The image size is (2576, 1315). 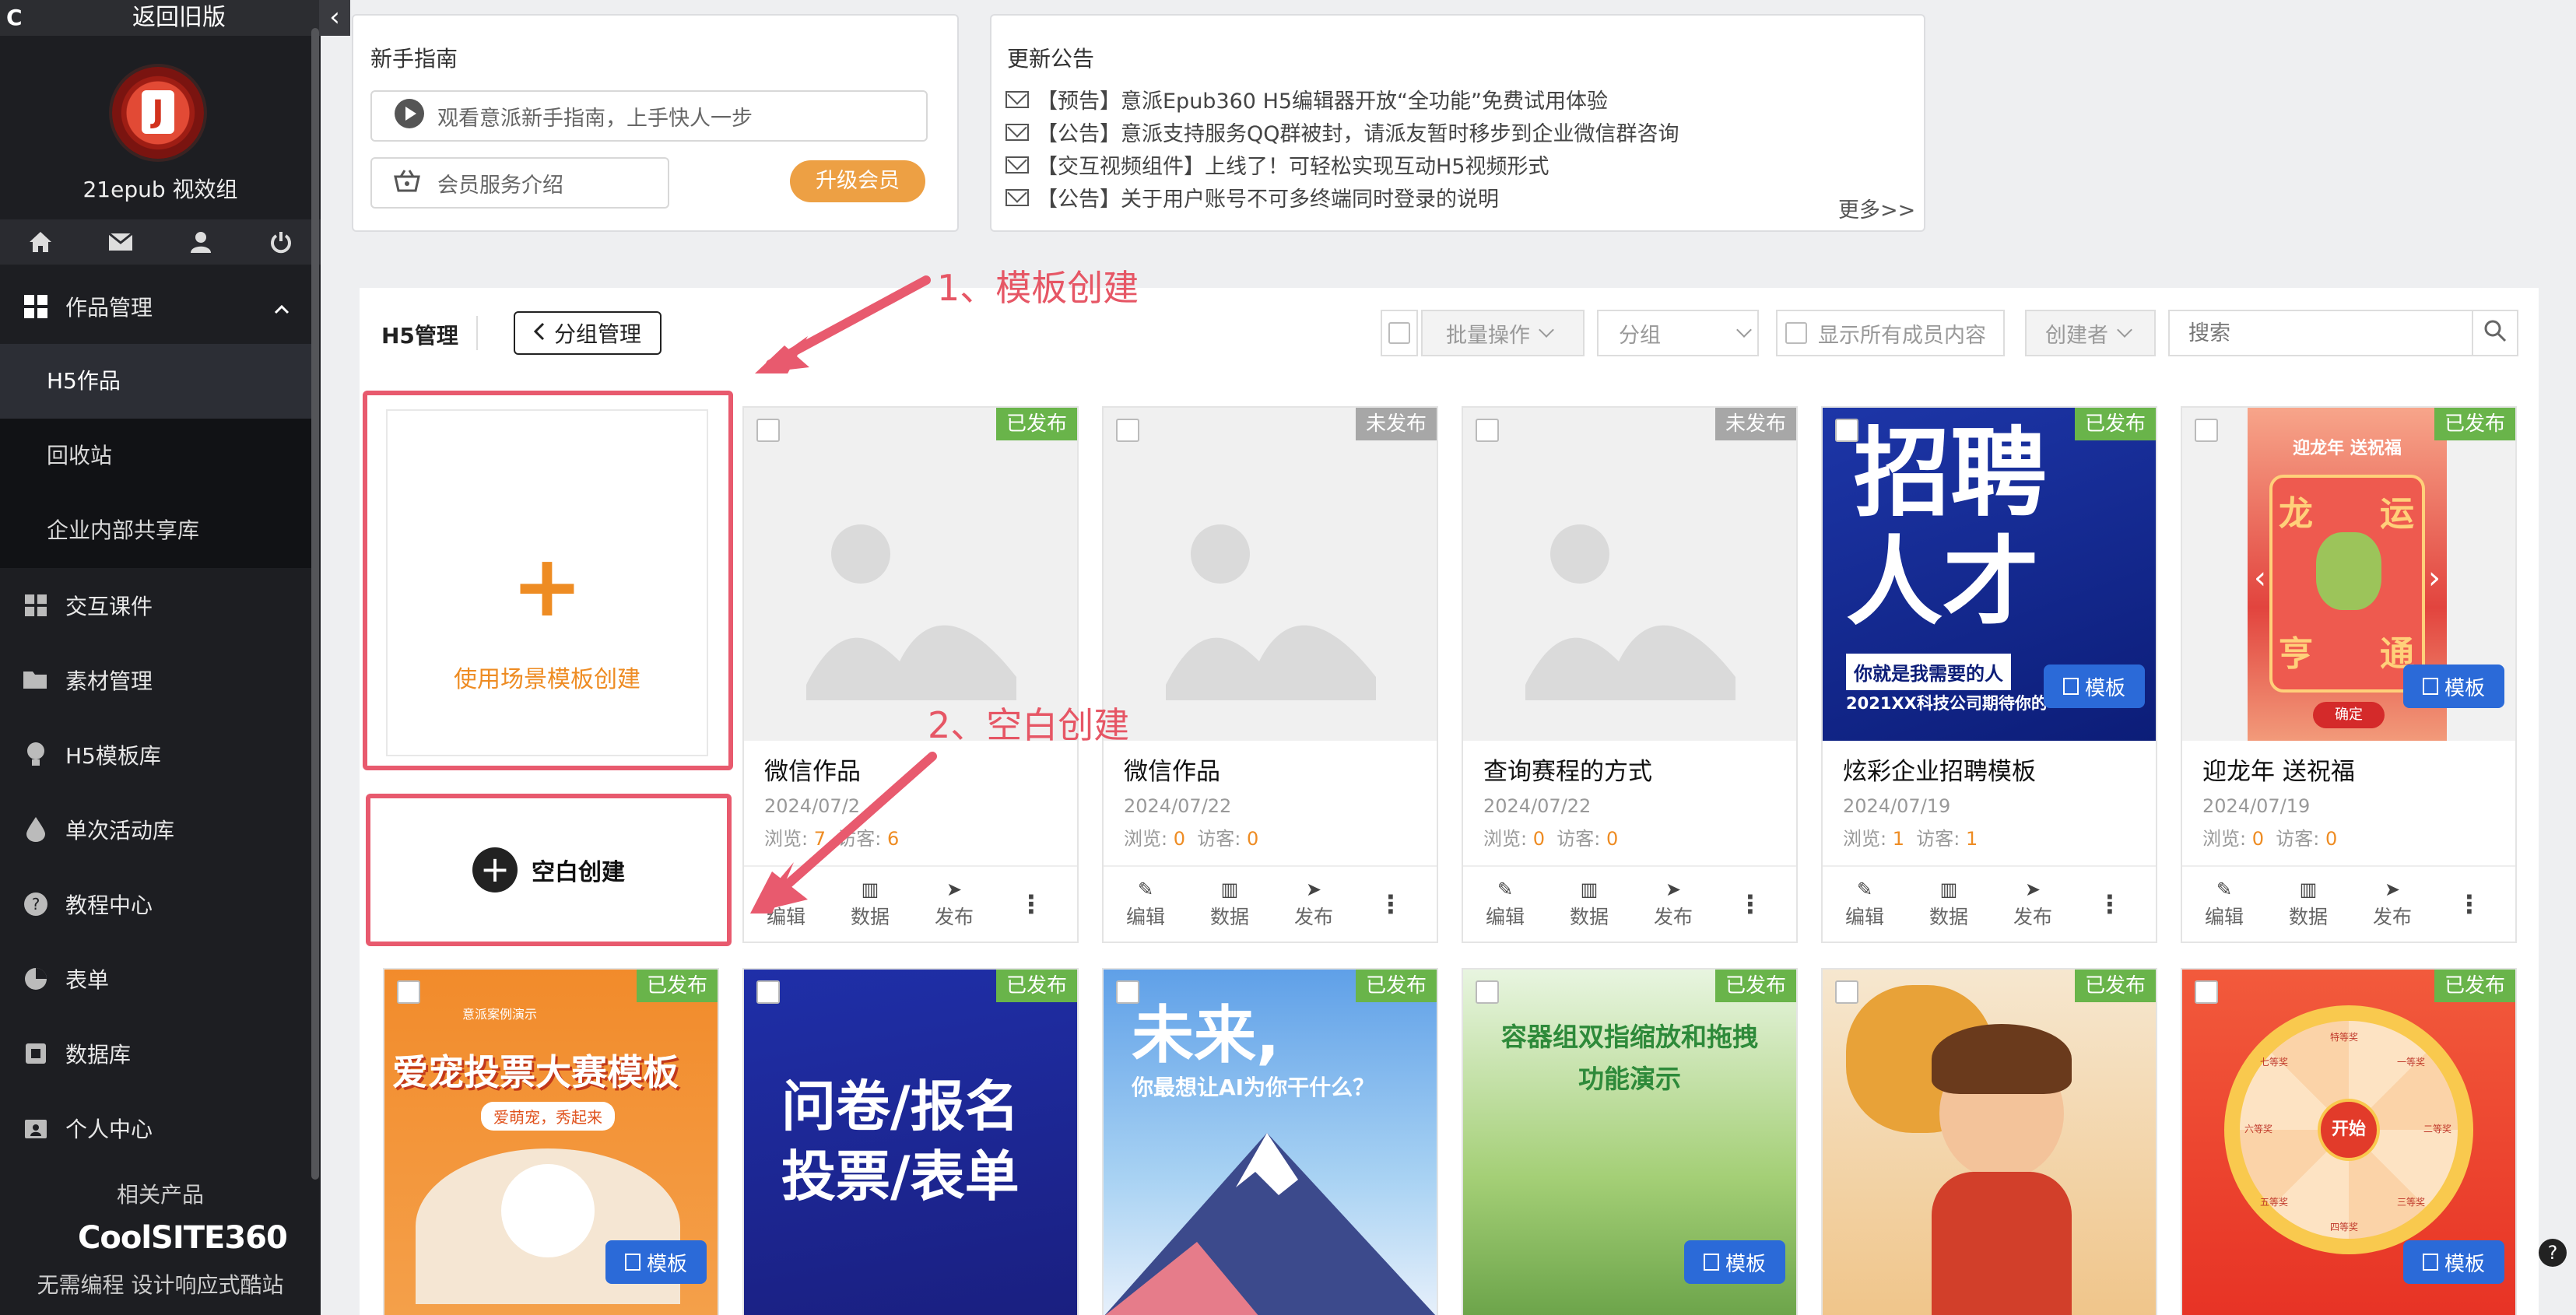 What do you see at coordinates (40, 242) in the screenshot?
I see `home-icon` at bounding box center [40, 242].